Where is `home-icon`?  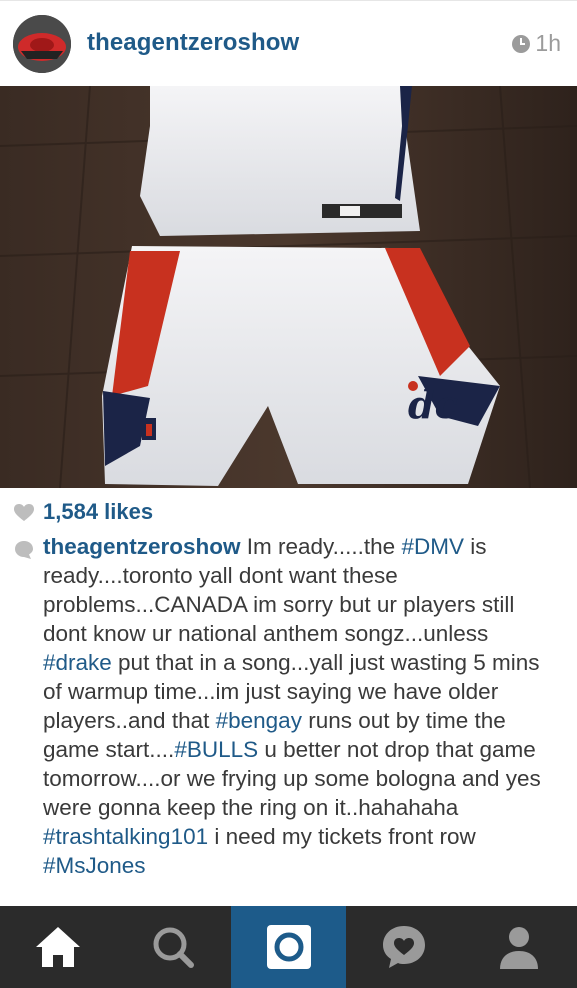 home-icon is located at coordinates (57, 947).